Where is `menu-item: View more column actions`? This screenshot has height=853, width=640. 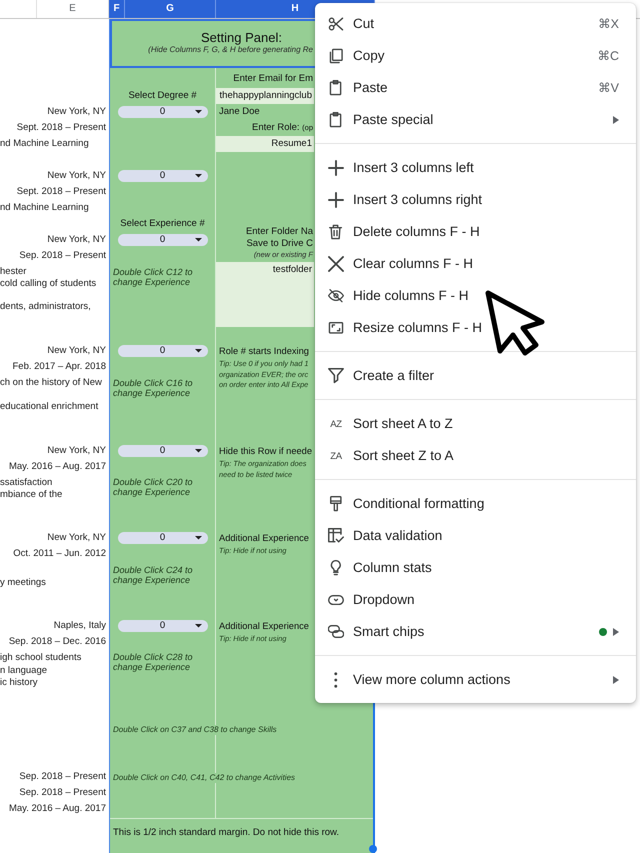
menu-item: View more column actions is located at coordinates (419, 680).